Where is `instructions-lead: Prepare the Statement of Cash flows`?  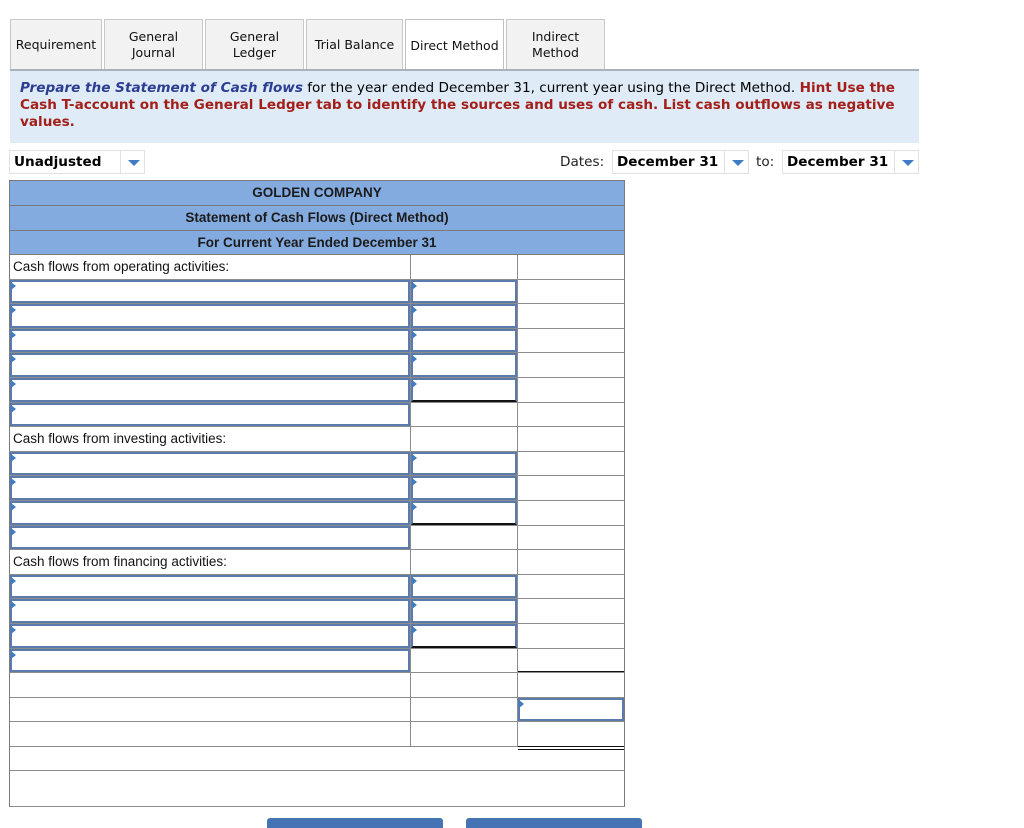
instructions-lead: Prepare the Statement of Cash flows is located at coordinates (161, 88).